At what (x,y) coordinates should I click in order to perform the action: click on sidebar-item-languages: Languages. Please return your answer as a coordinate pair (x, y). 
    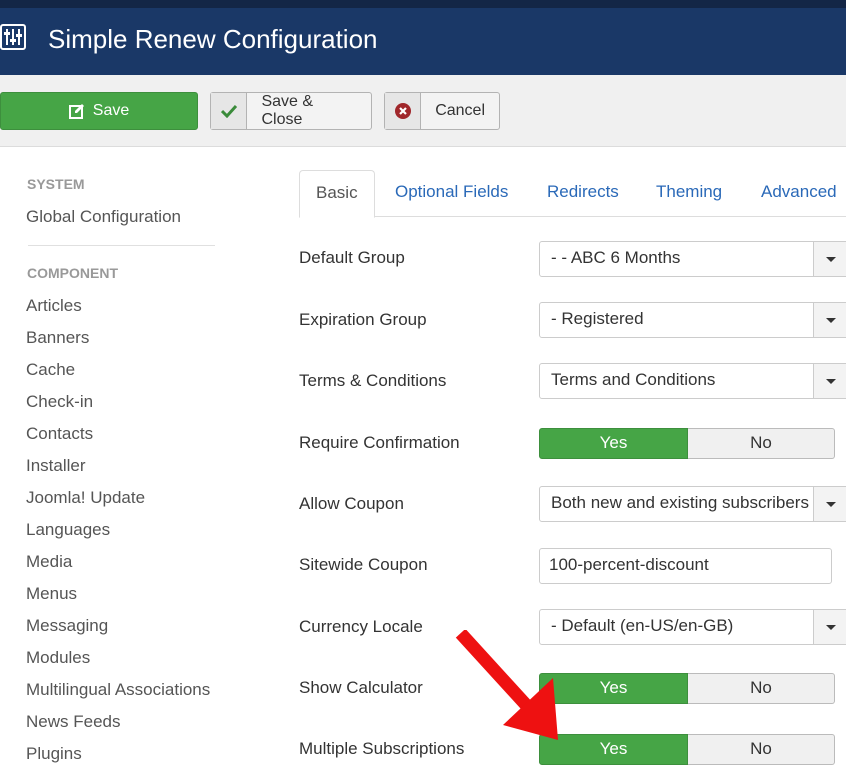
    Looking at the image, I should click on (68, 530).